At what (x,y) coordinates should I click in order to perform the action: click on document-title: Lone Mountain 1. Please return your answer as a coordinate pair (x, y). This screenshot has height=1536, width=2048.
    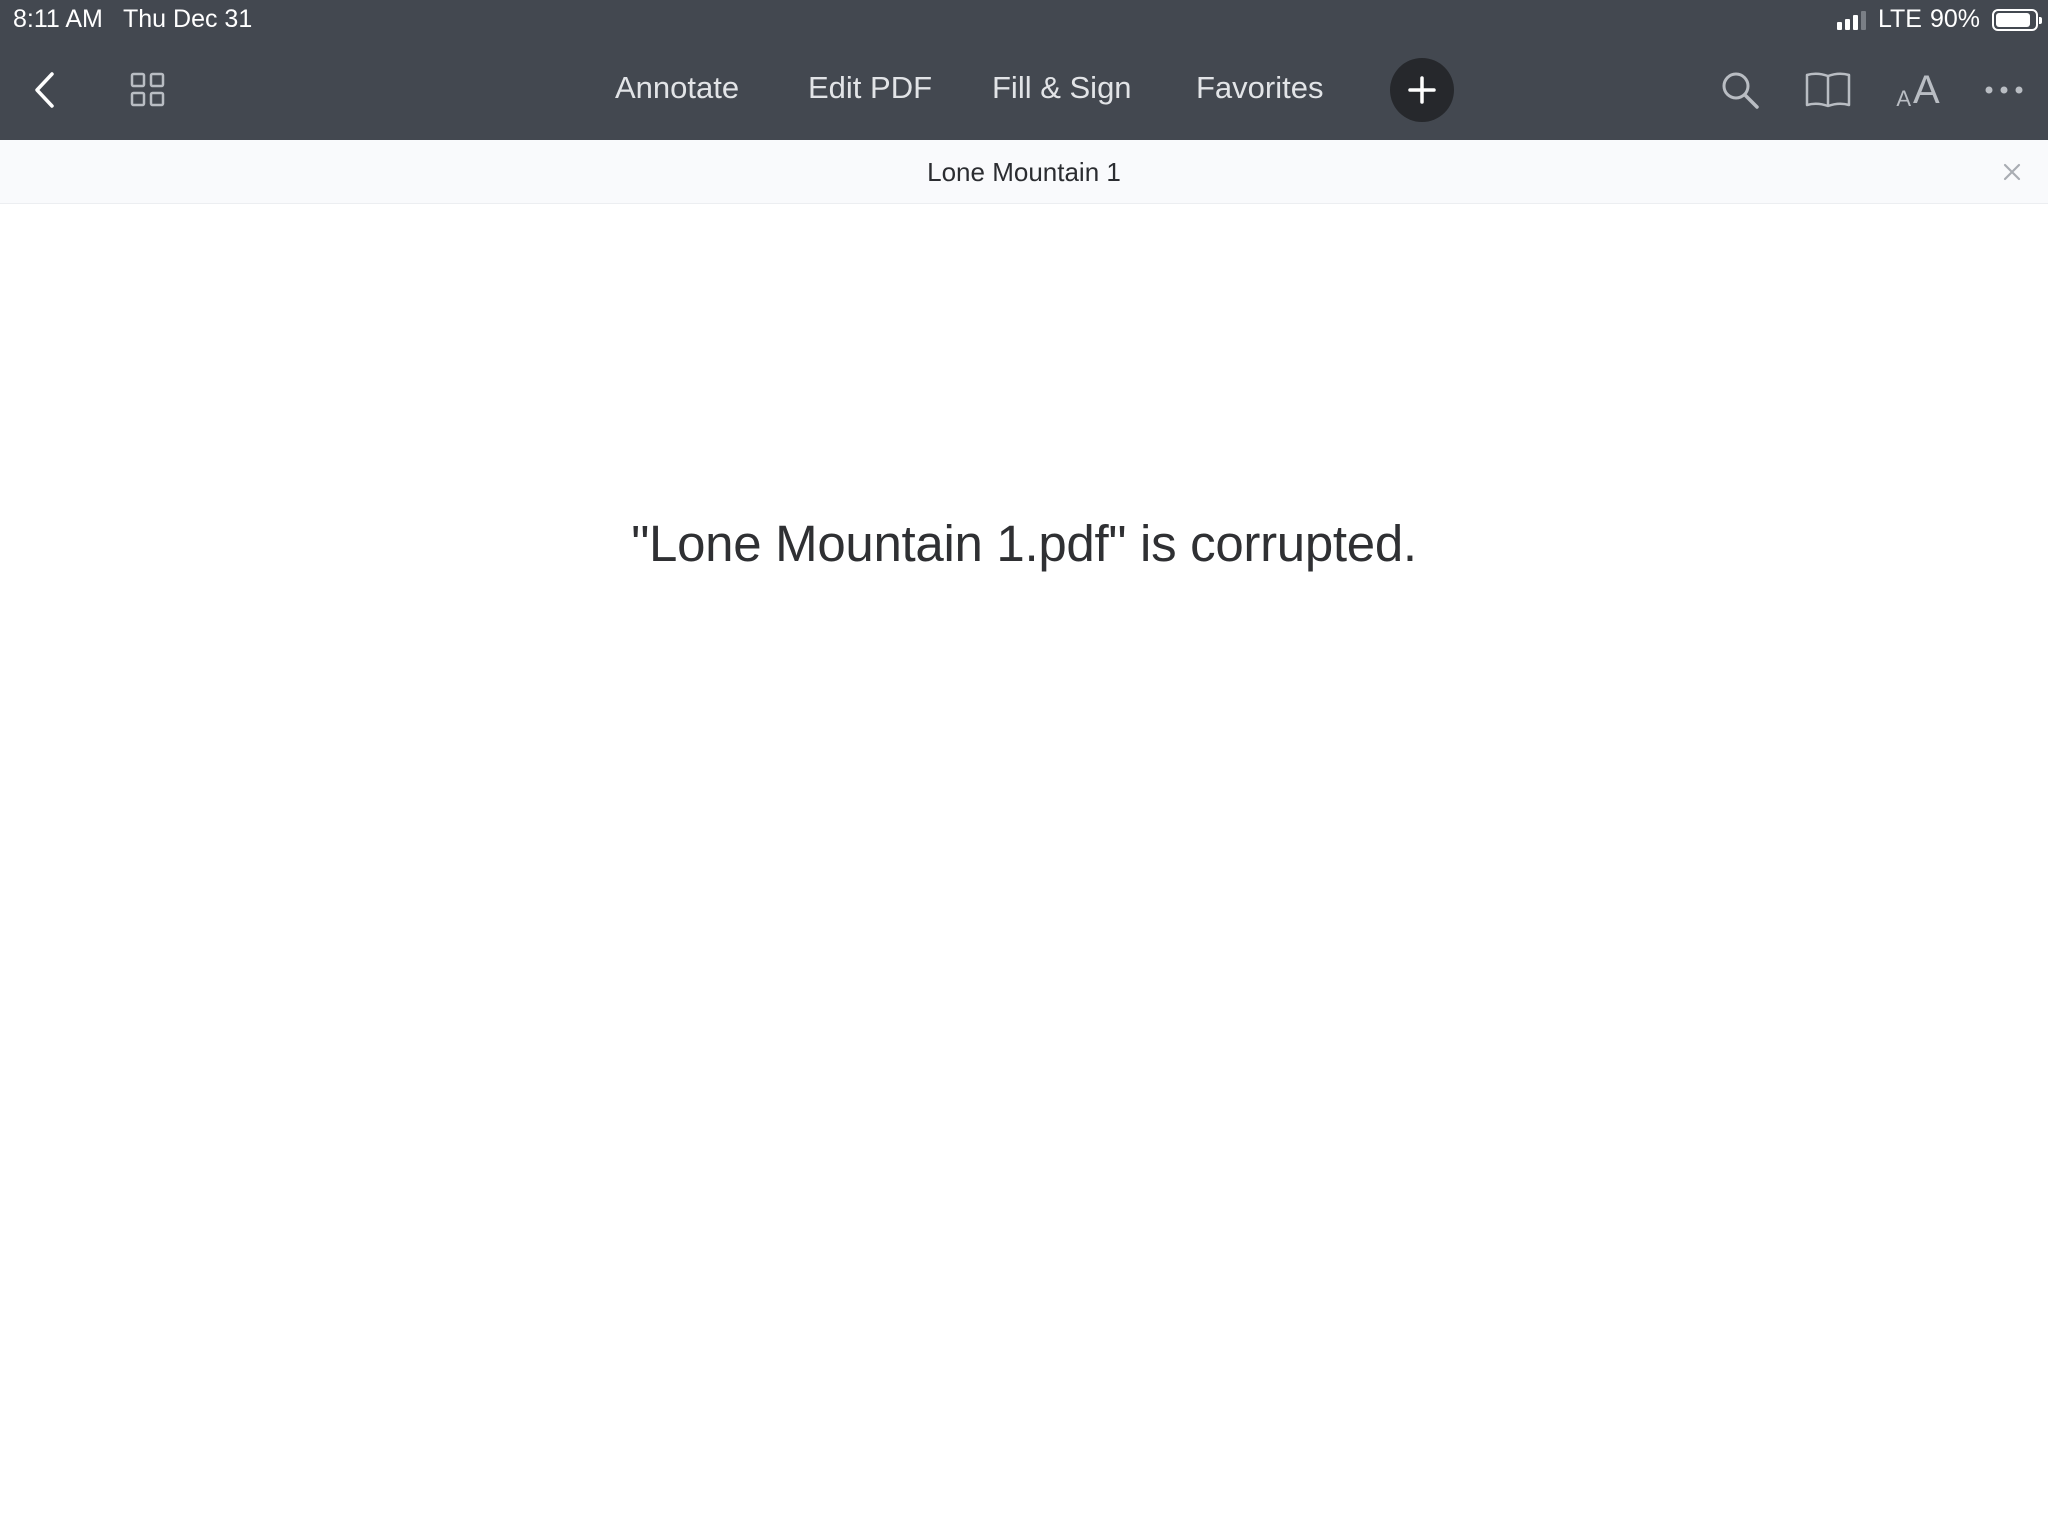
    Looking at the image, I should click on (1024, 172).